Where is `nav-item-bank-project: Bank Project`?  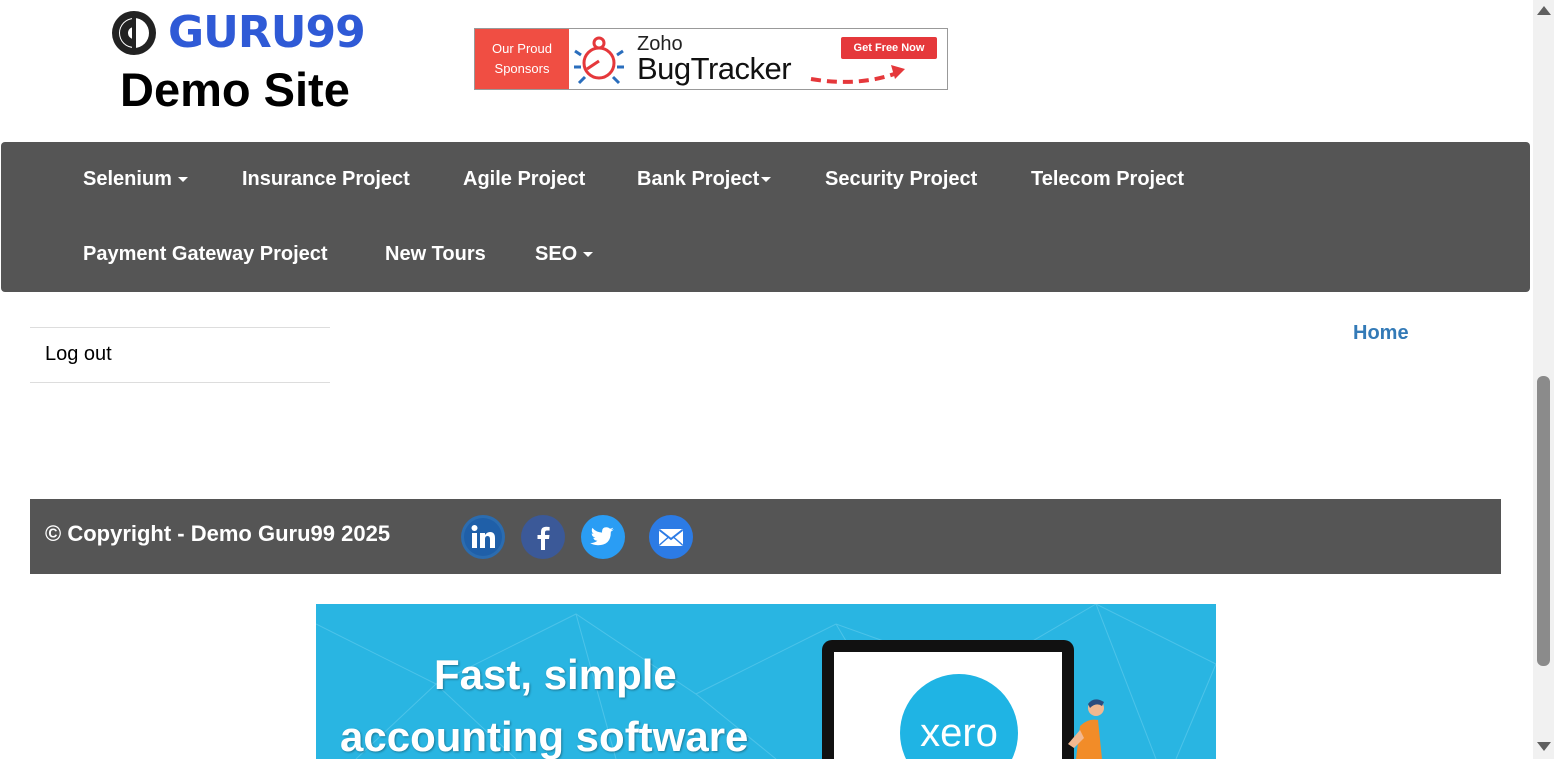 nav-item-bank-project: Bank Project is located at coordinates (704, 179).